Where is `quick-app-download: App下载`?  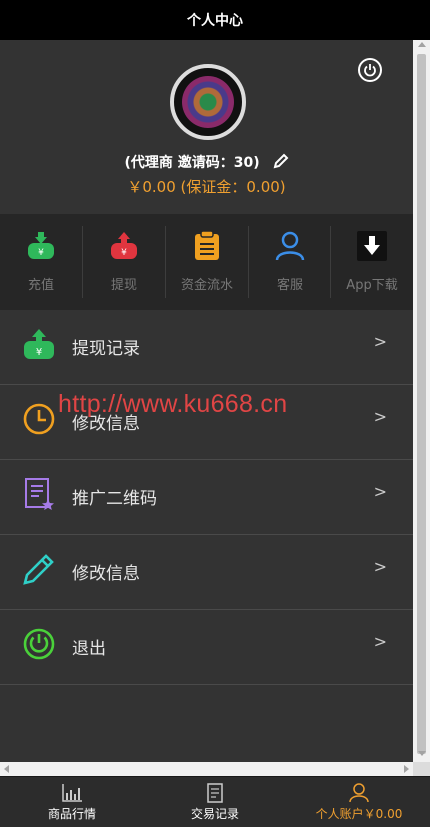 quick-app-download: App下载 is located at coordinates (372, 262).